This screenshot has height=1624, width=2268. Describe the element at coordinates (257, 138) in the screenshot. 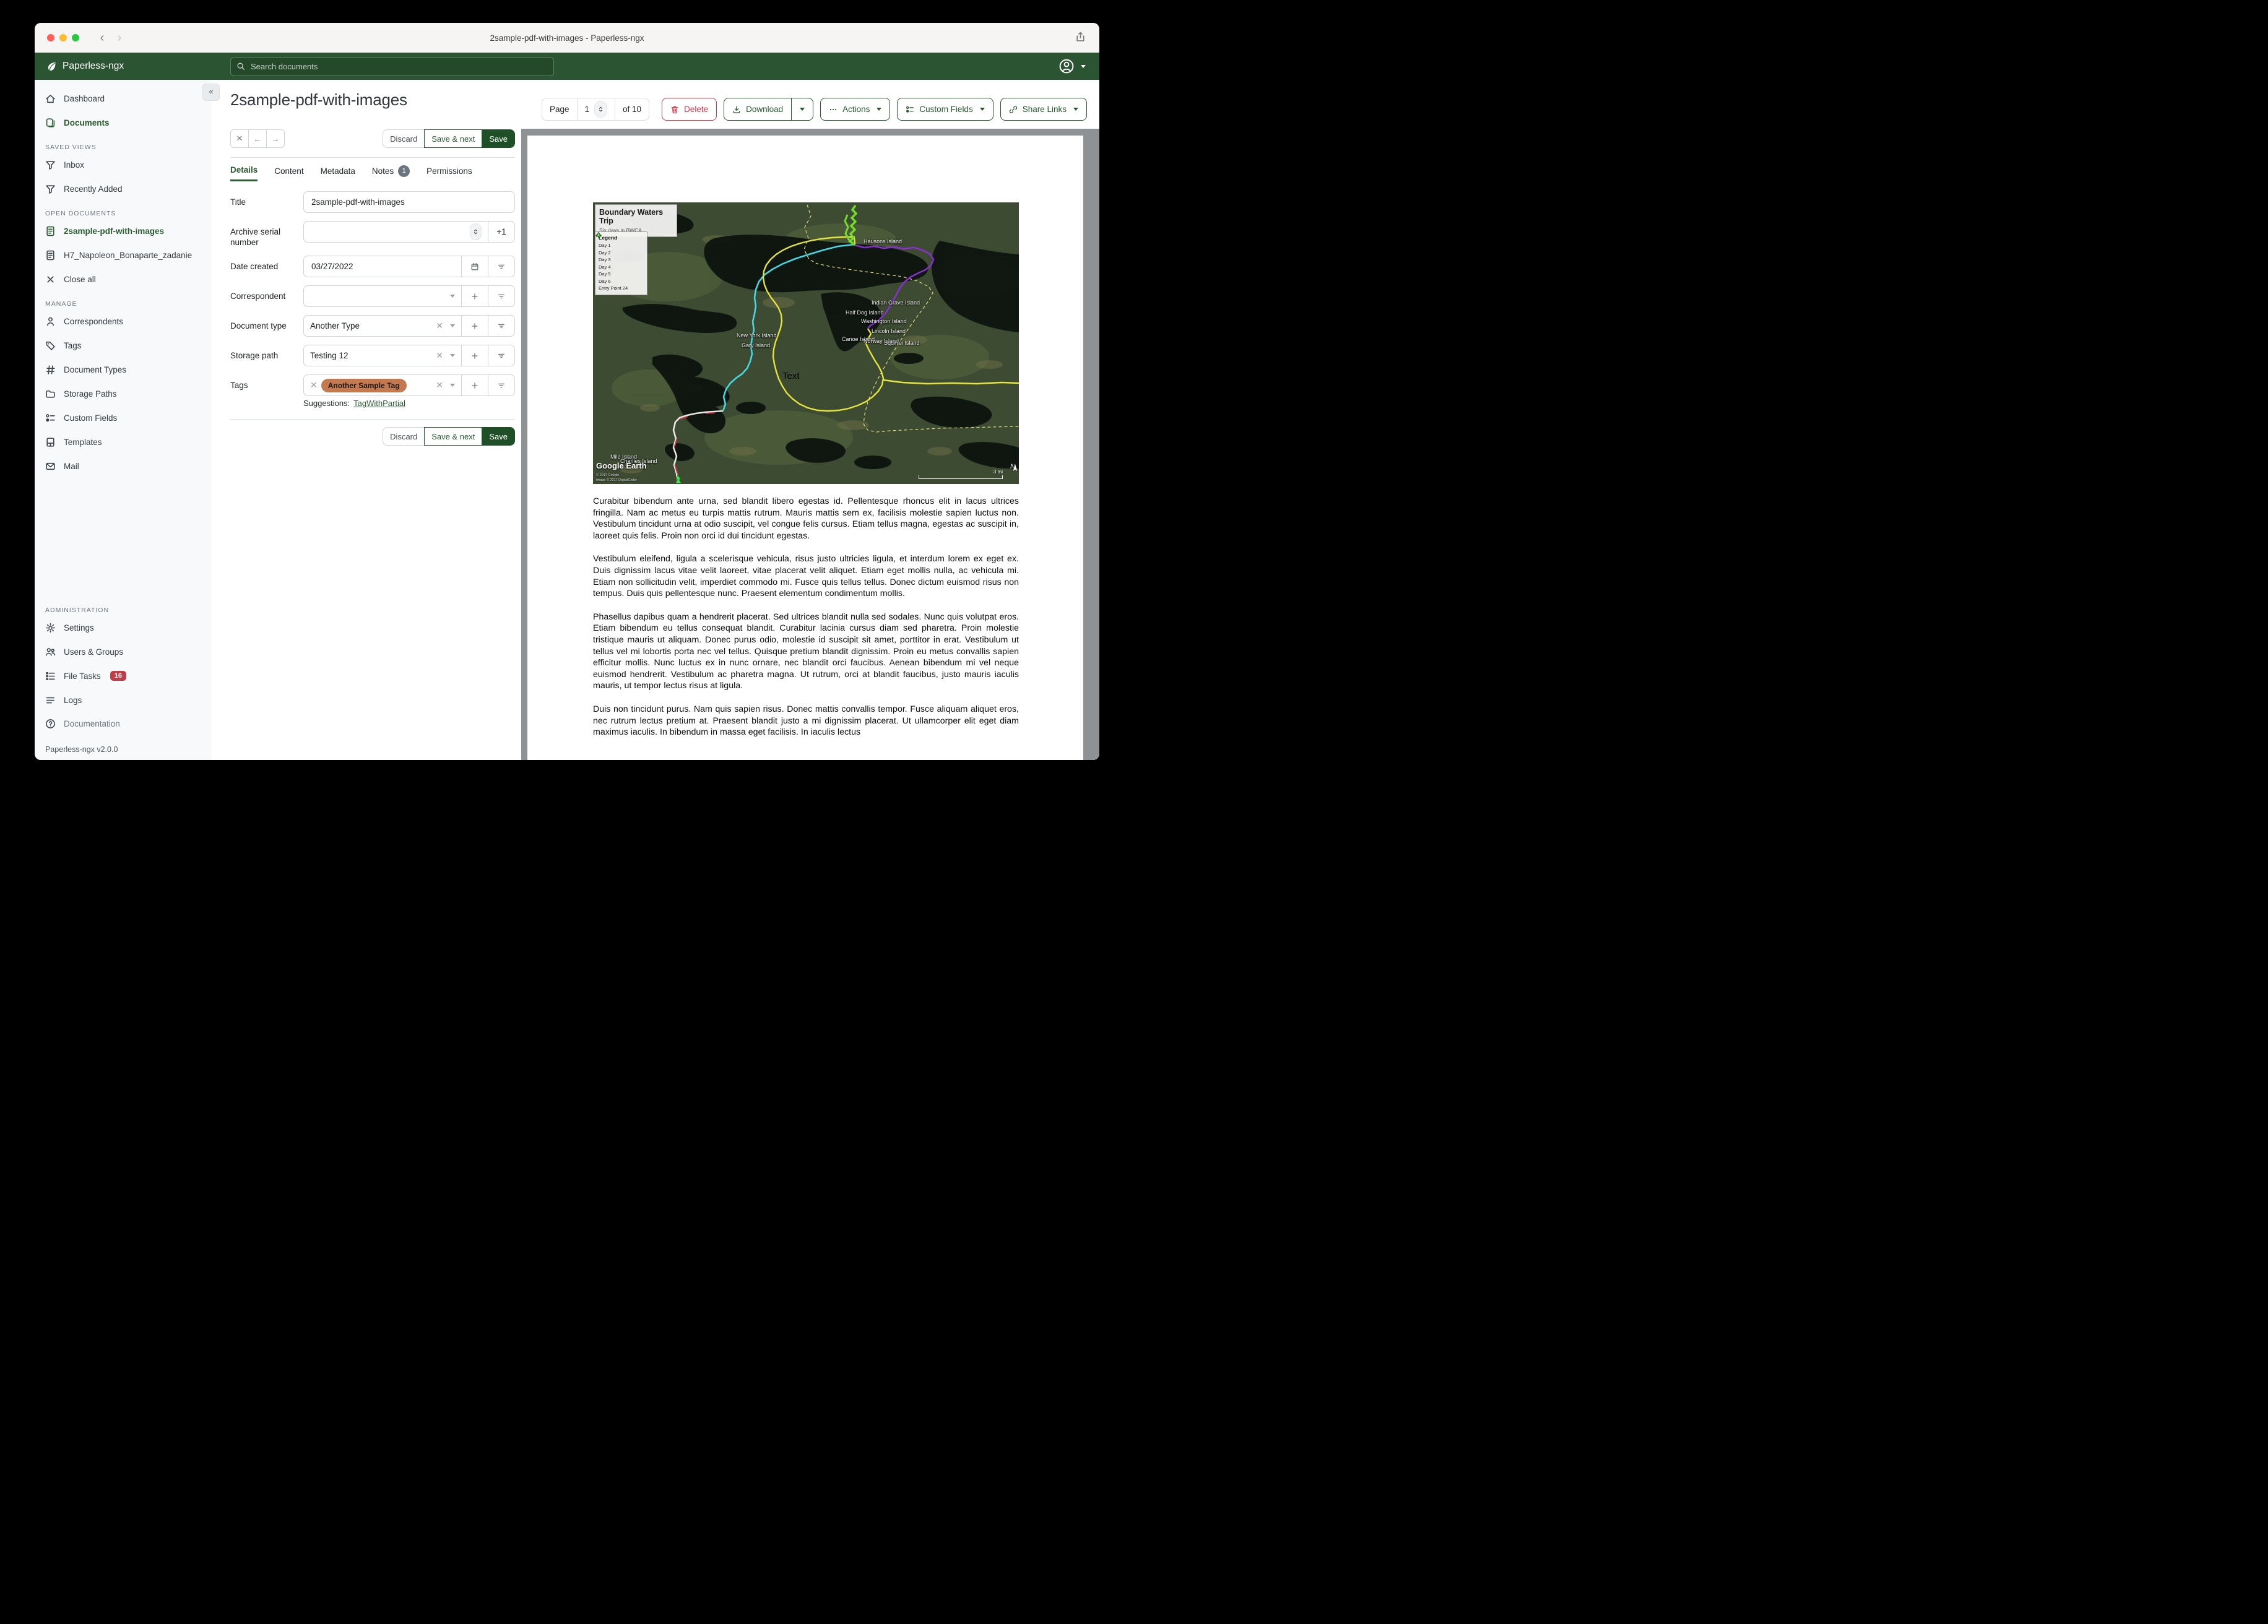

I see `previous-document-button: ←` at that location.